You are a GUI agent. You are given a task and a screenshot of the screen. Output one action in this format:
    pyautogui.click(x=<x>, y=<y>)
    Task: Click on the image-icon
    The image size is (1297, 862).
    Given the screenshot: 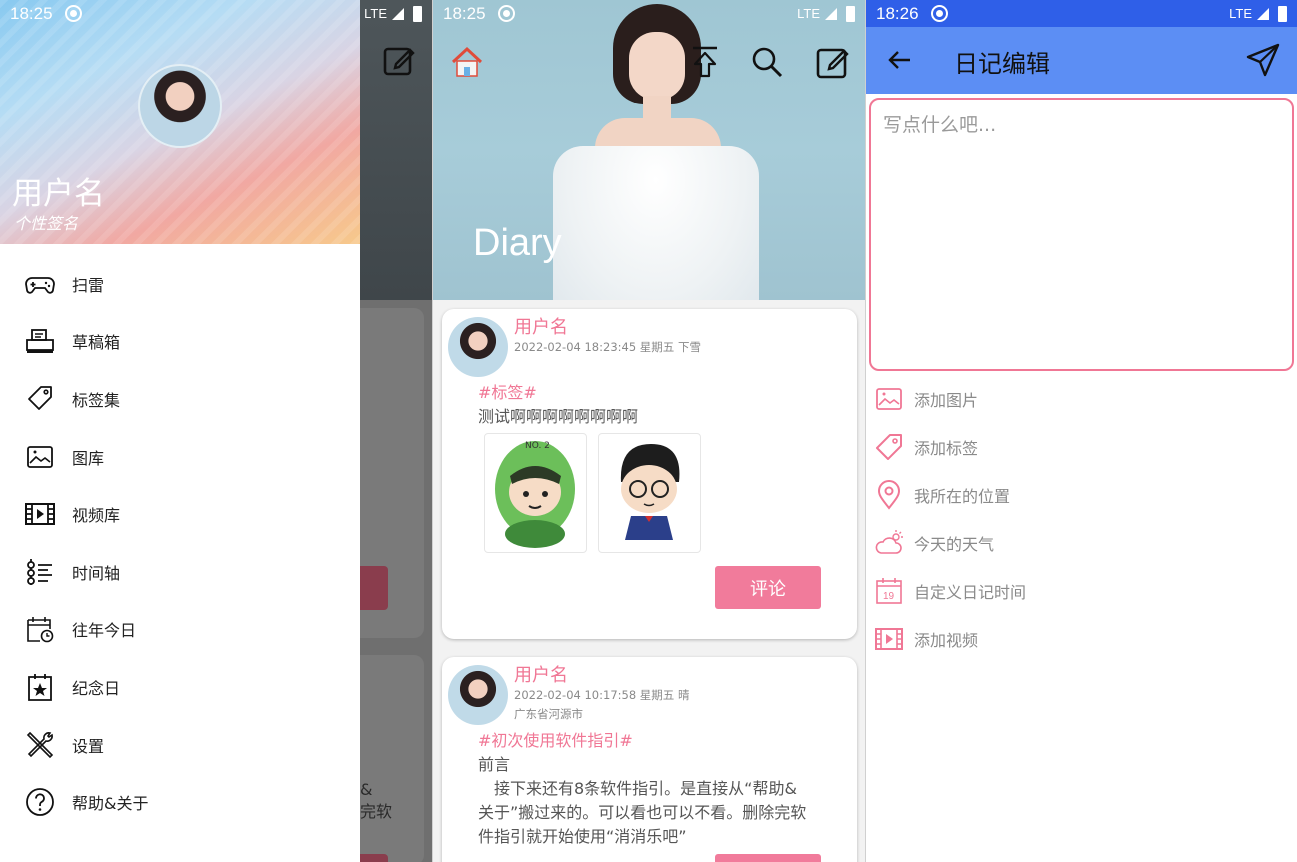 What is the action you would take?
    pyautogui.click(x=40, y=456)
    